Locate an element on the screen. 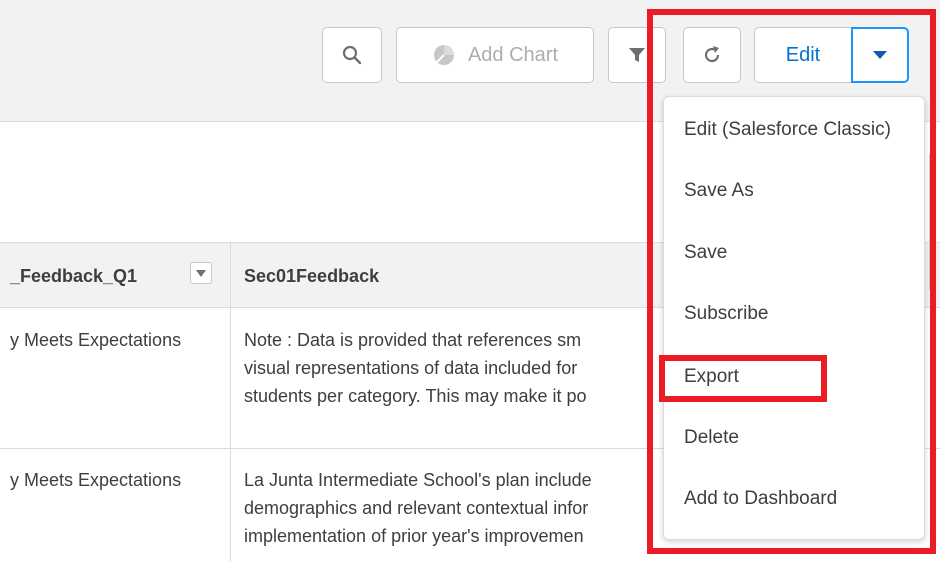 The width and height of the screenshot is (940, 562). dropdown-scrollbar is located at coordinates (932, 222).